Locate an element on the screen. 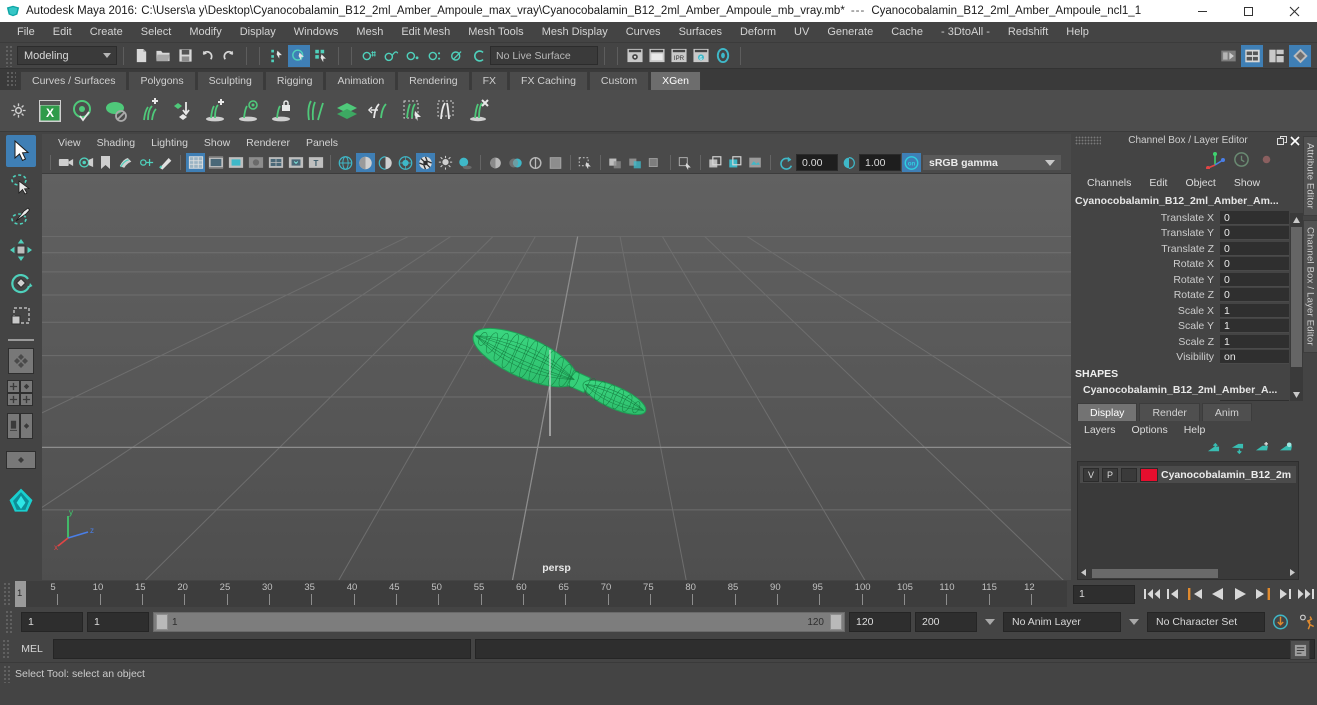 The height and width of the screenshot is (705, 1317). grid-icon is located at coordinates (195, 162).